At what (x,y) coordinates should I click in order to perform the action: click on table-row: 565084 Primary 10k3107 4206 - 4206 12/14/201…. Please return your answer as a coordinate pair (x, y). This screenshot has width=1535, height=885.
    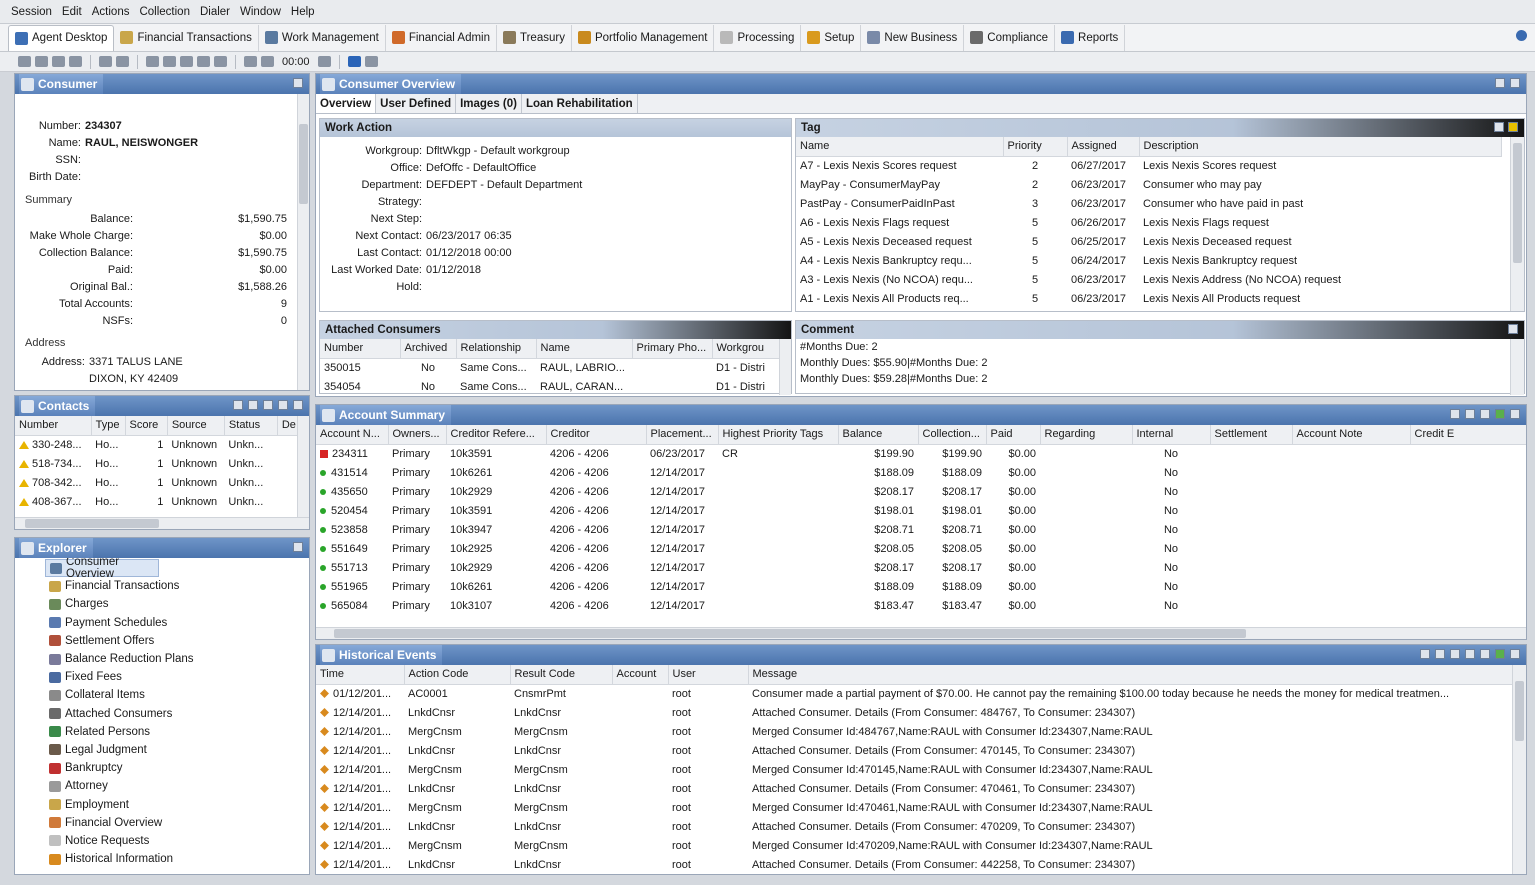
    Looking at the image, I should click on (921, 605).